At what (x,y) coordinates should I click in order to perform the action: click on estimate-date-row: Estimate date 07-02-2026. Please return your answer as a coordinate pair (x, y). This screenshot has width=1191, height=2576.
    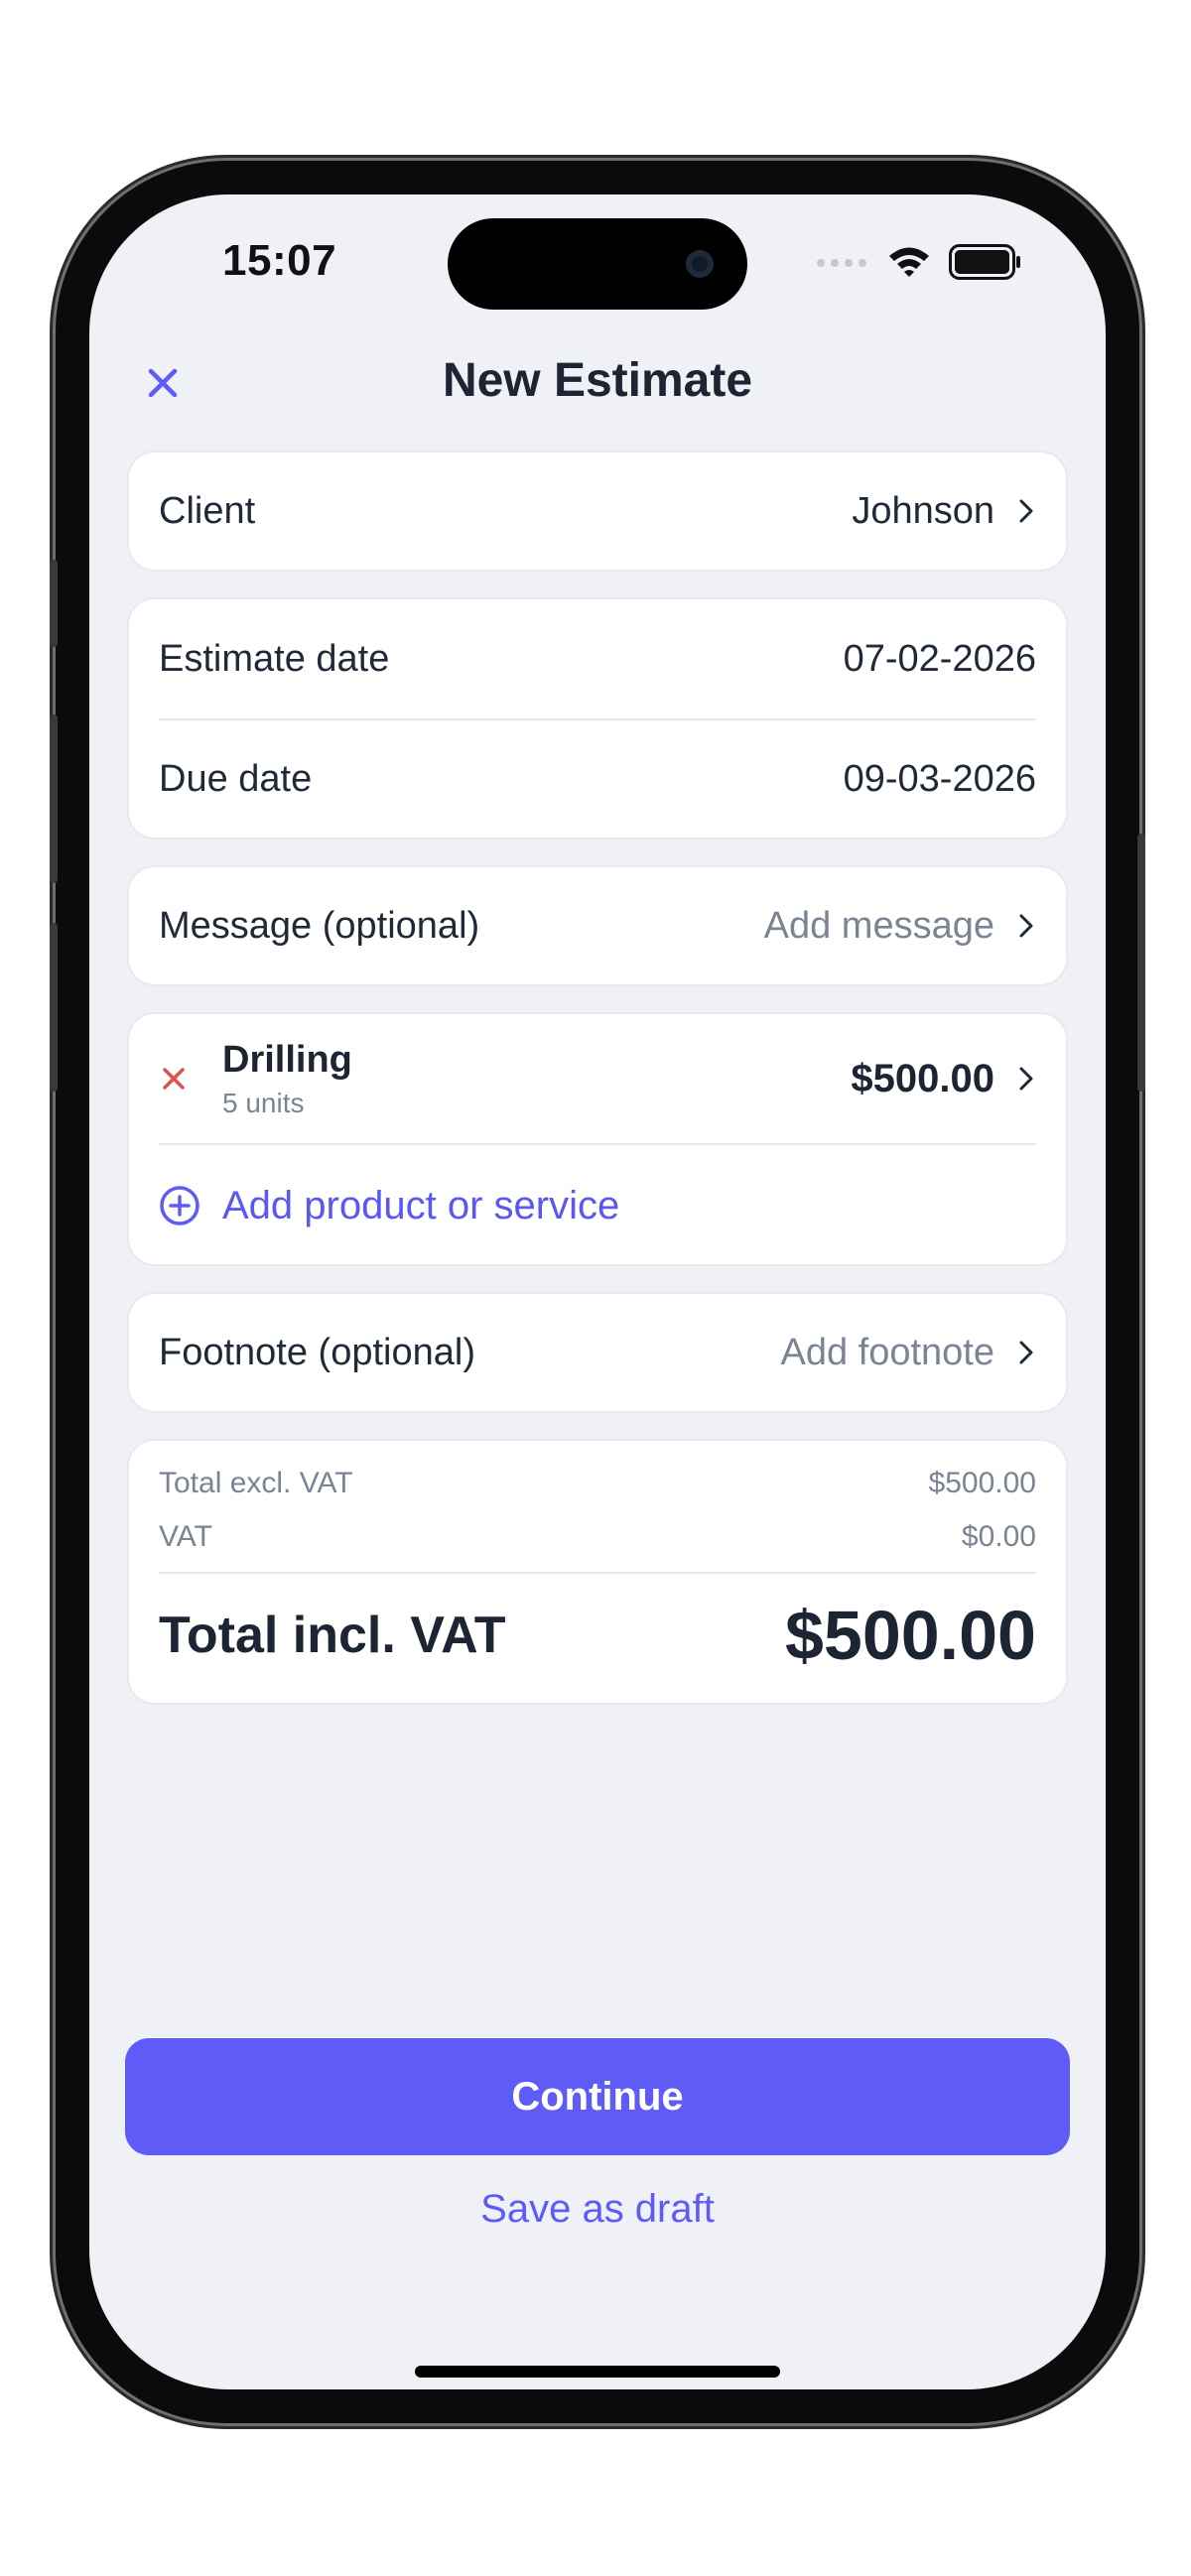
    Looking at the image, I should click on (597, 659).